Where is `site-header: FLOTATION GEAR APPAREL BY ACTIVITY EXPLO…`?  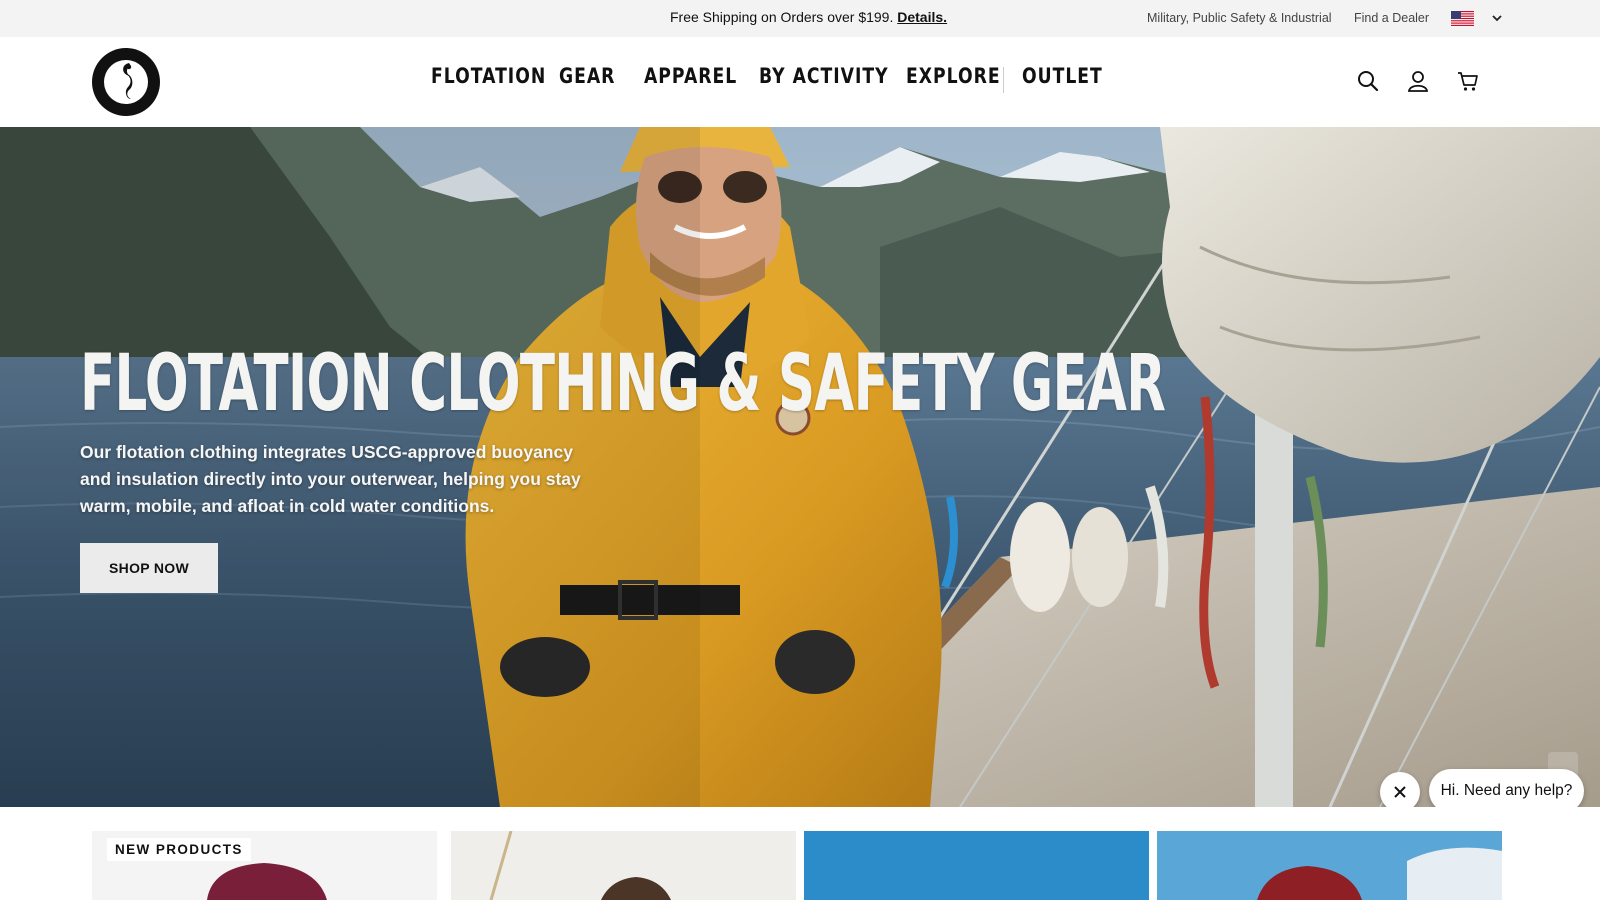 site-header: FLOTATION GEAR APPAREL BY ACTIVITY EXPLO… is located at coordinates (800, 82).